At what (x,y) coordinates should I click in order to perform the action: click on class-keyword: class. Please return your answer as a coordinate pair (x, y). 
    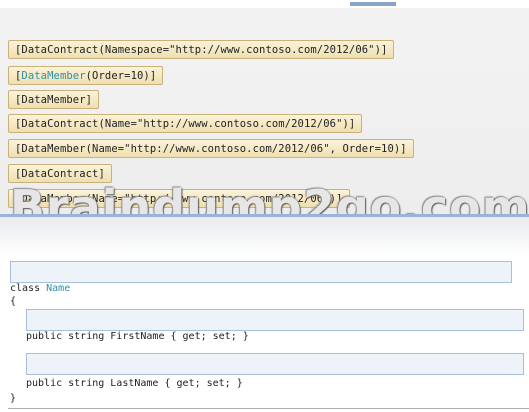
    Looking at the image, I should click on (25, 288).